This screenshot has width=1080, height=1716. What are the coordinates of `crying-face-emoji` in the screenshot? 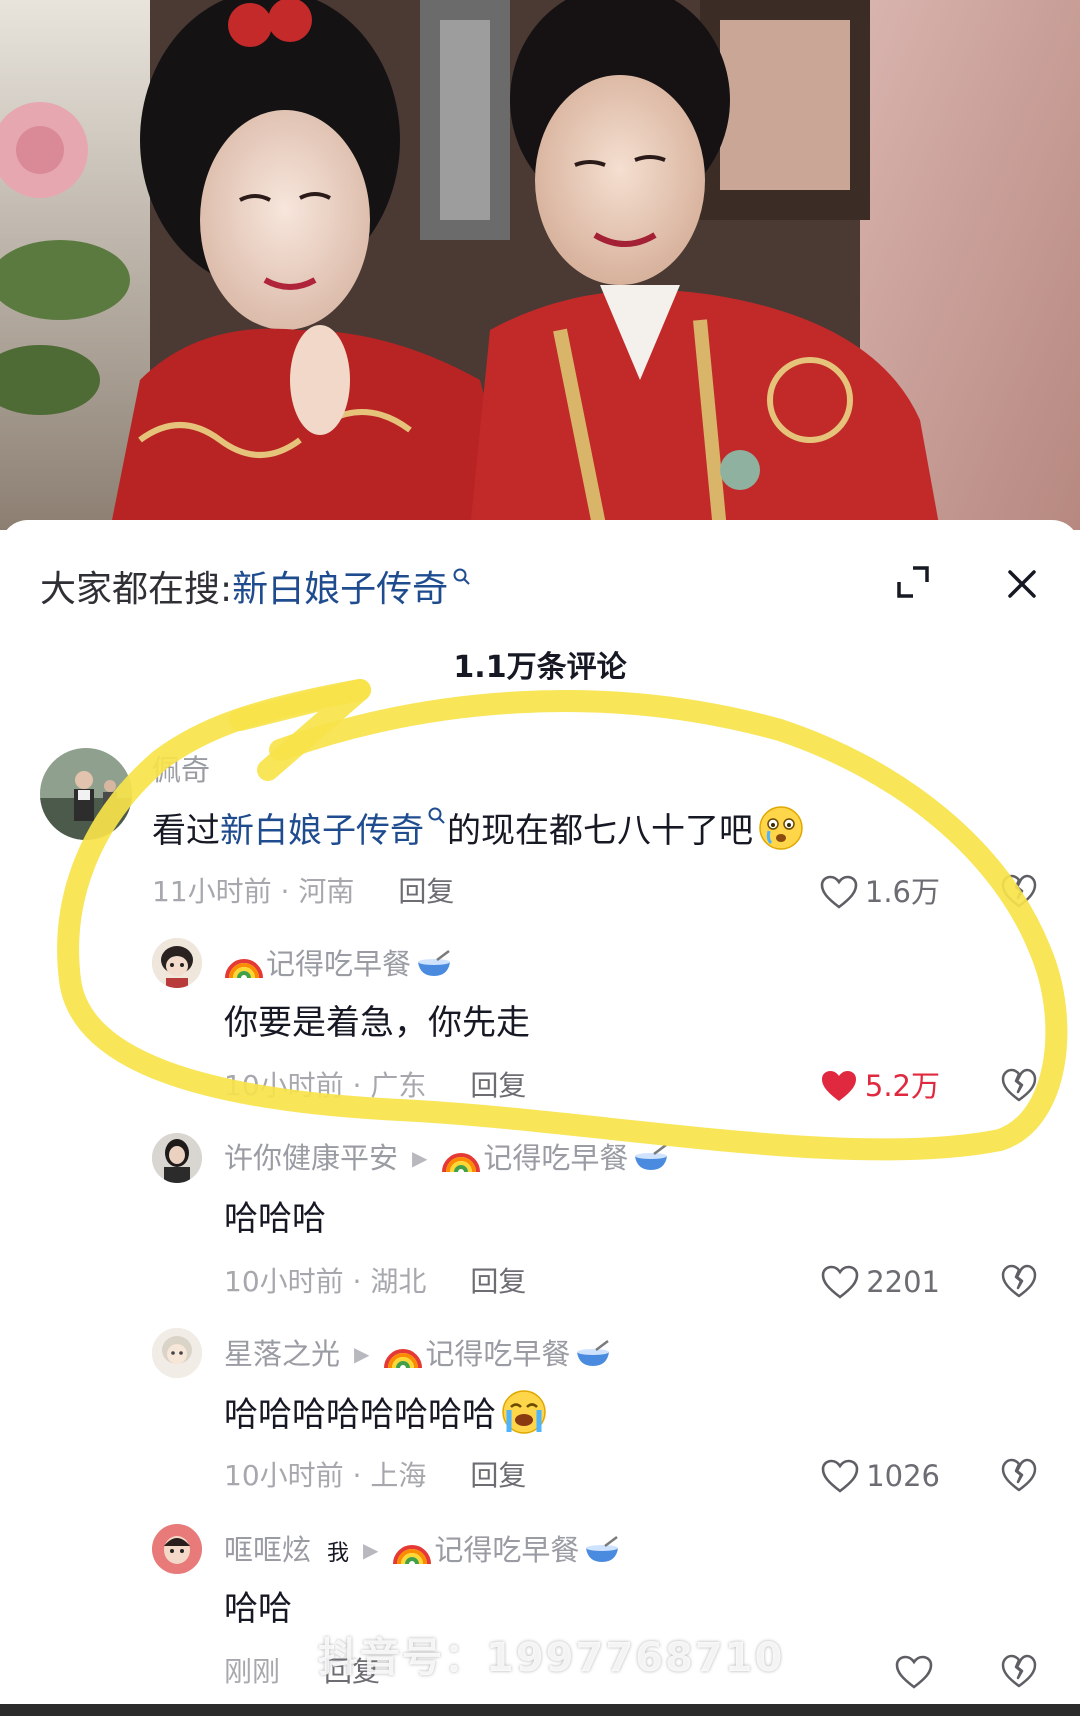 It's located at (781, 828).